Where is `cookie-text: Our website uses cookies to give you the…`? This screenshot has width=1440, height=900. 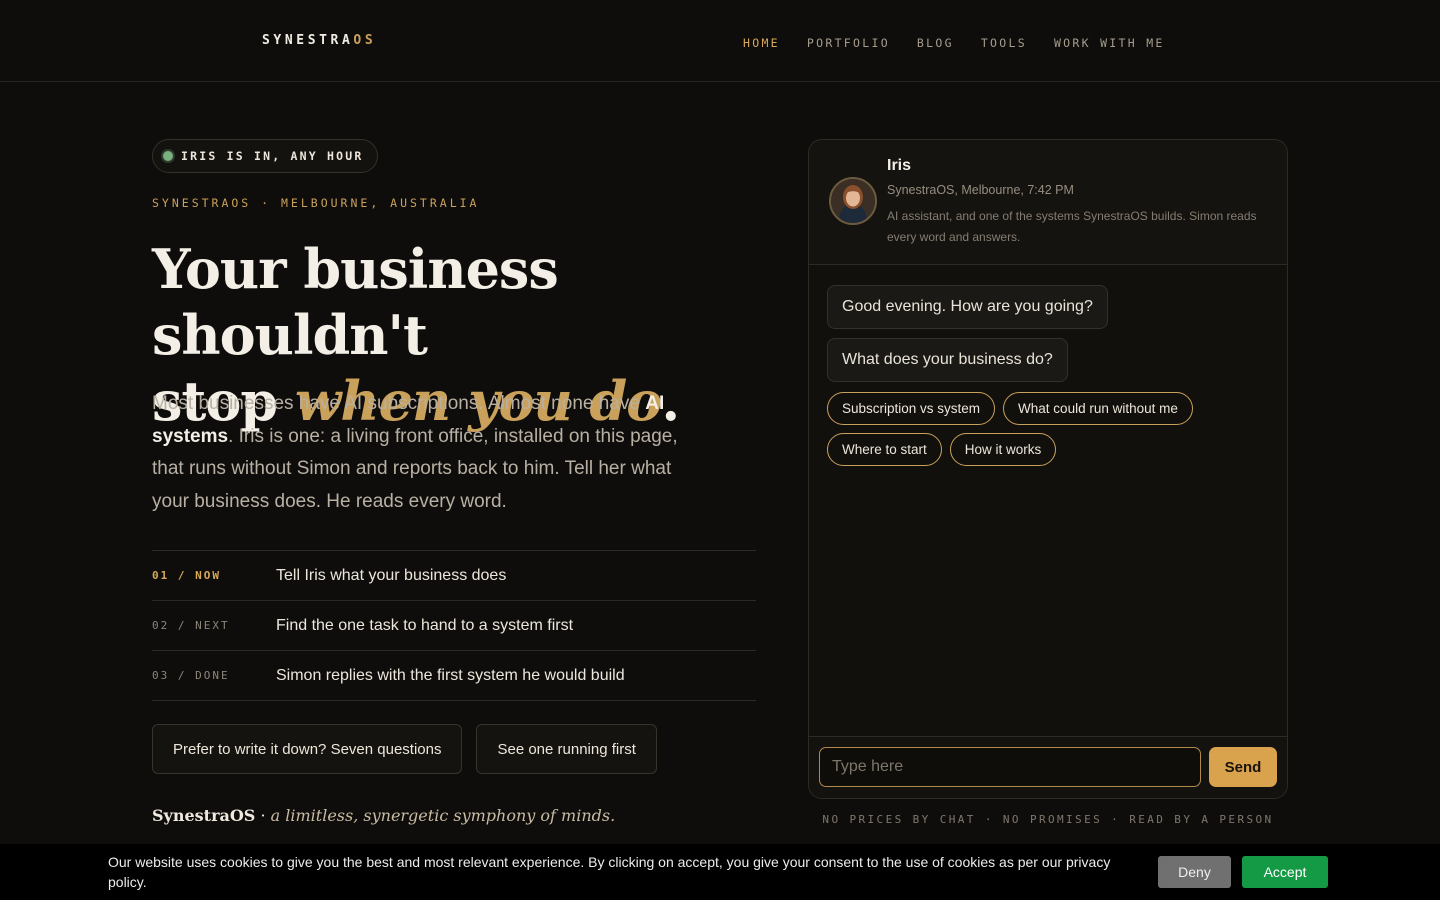 cookie-text: Our website uses cookies to give you the… is located at coordinates (609, 872).